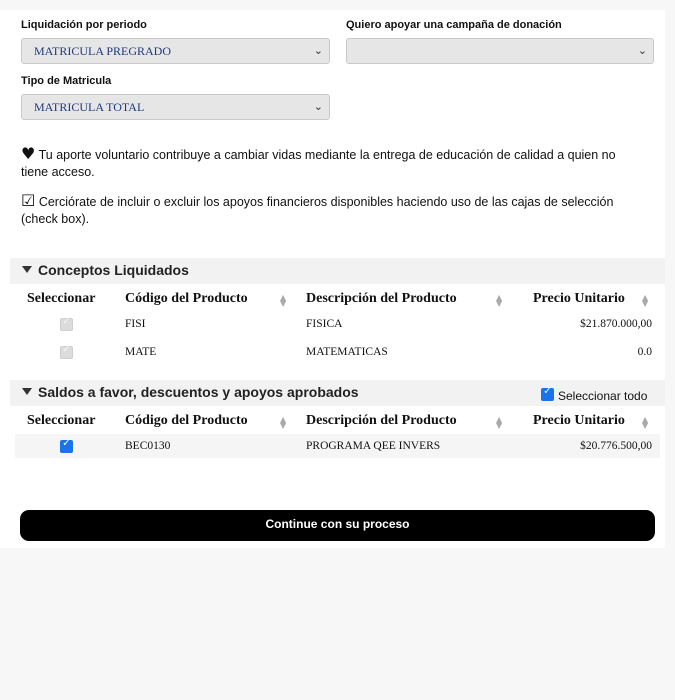 This screenshot has height=700, width=675. I want to click on conceptos-title: Conceptos Liquidados, so click(113, 270).